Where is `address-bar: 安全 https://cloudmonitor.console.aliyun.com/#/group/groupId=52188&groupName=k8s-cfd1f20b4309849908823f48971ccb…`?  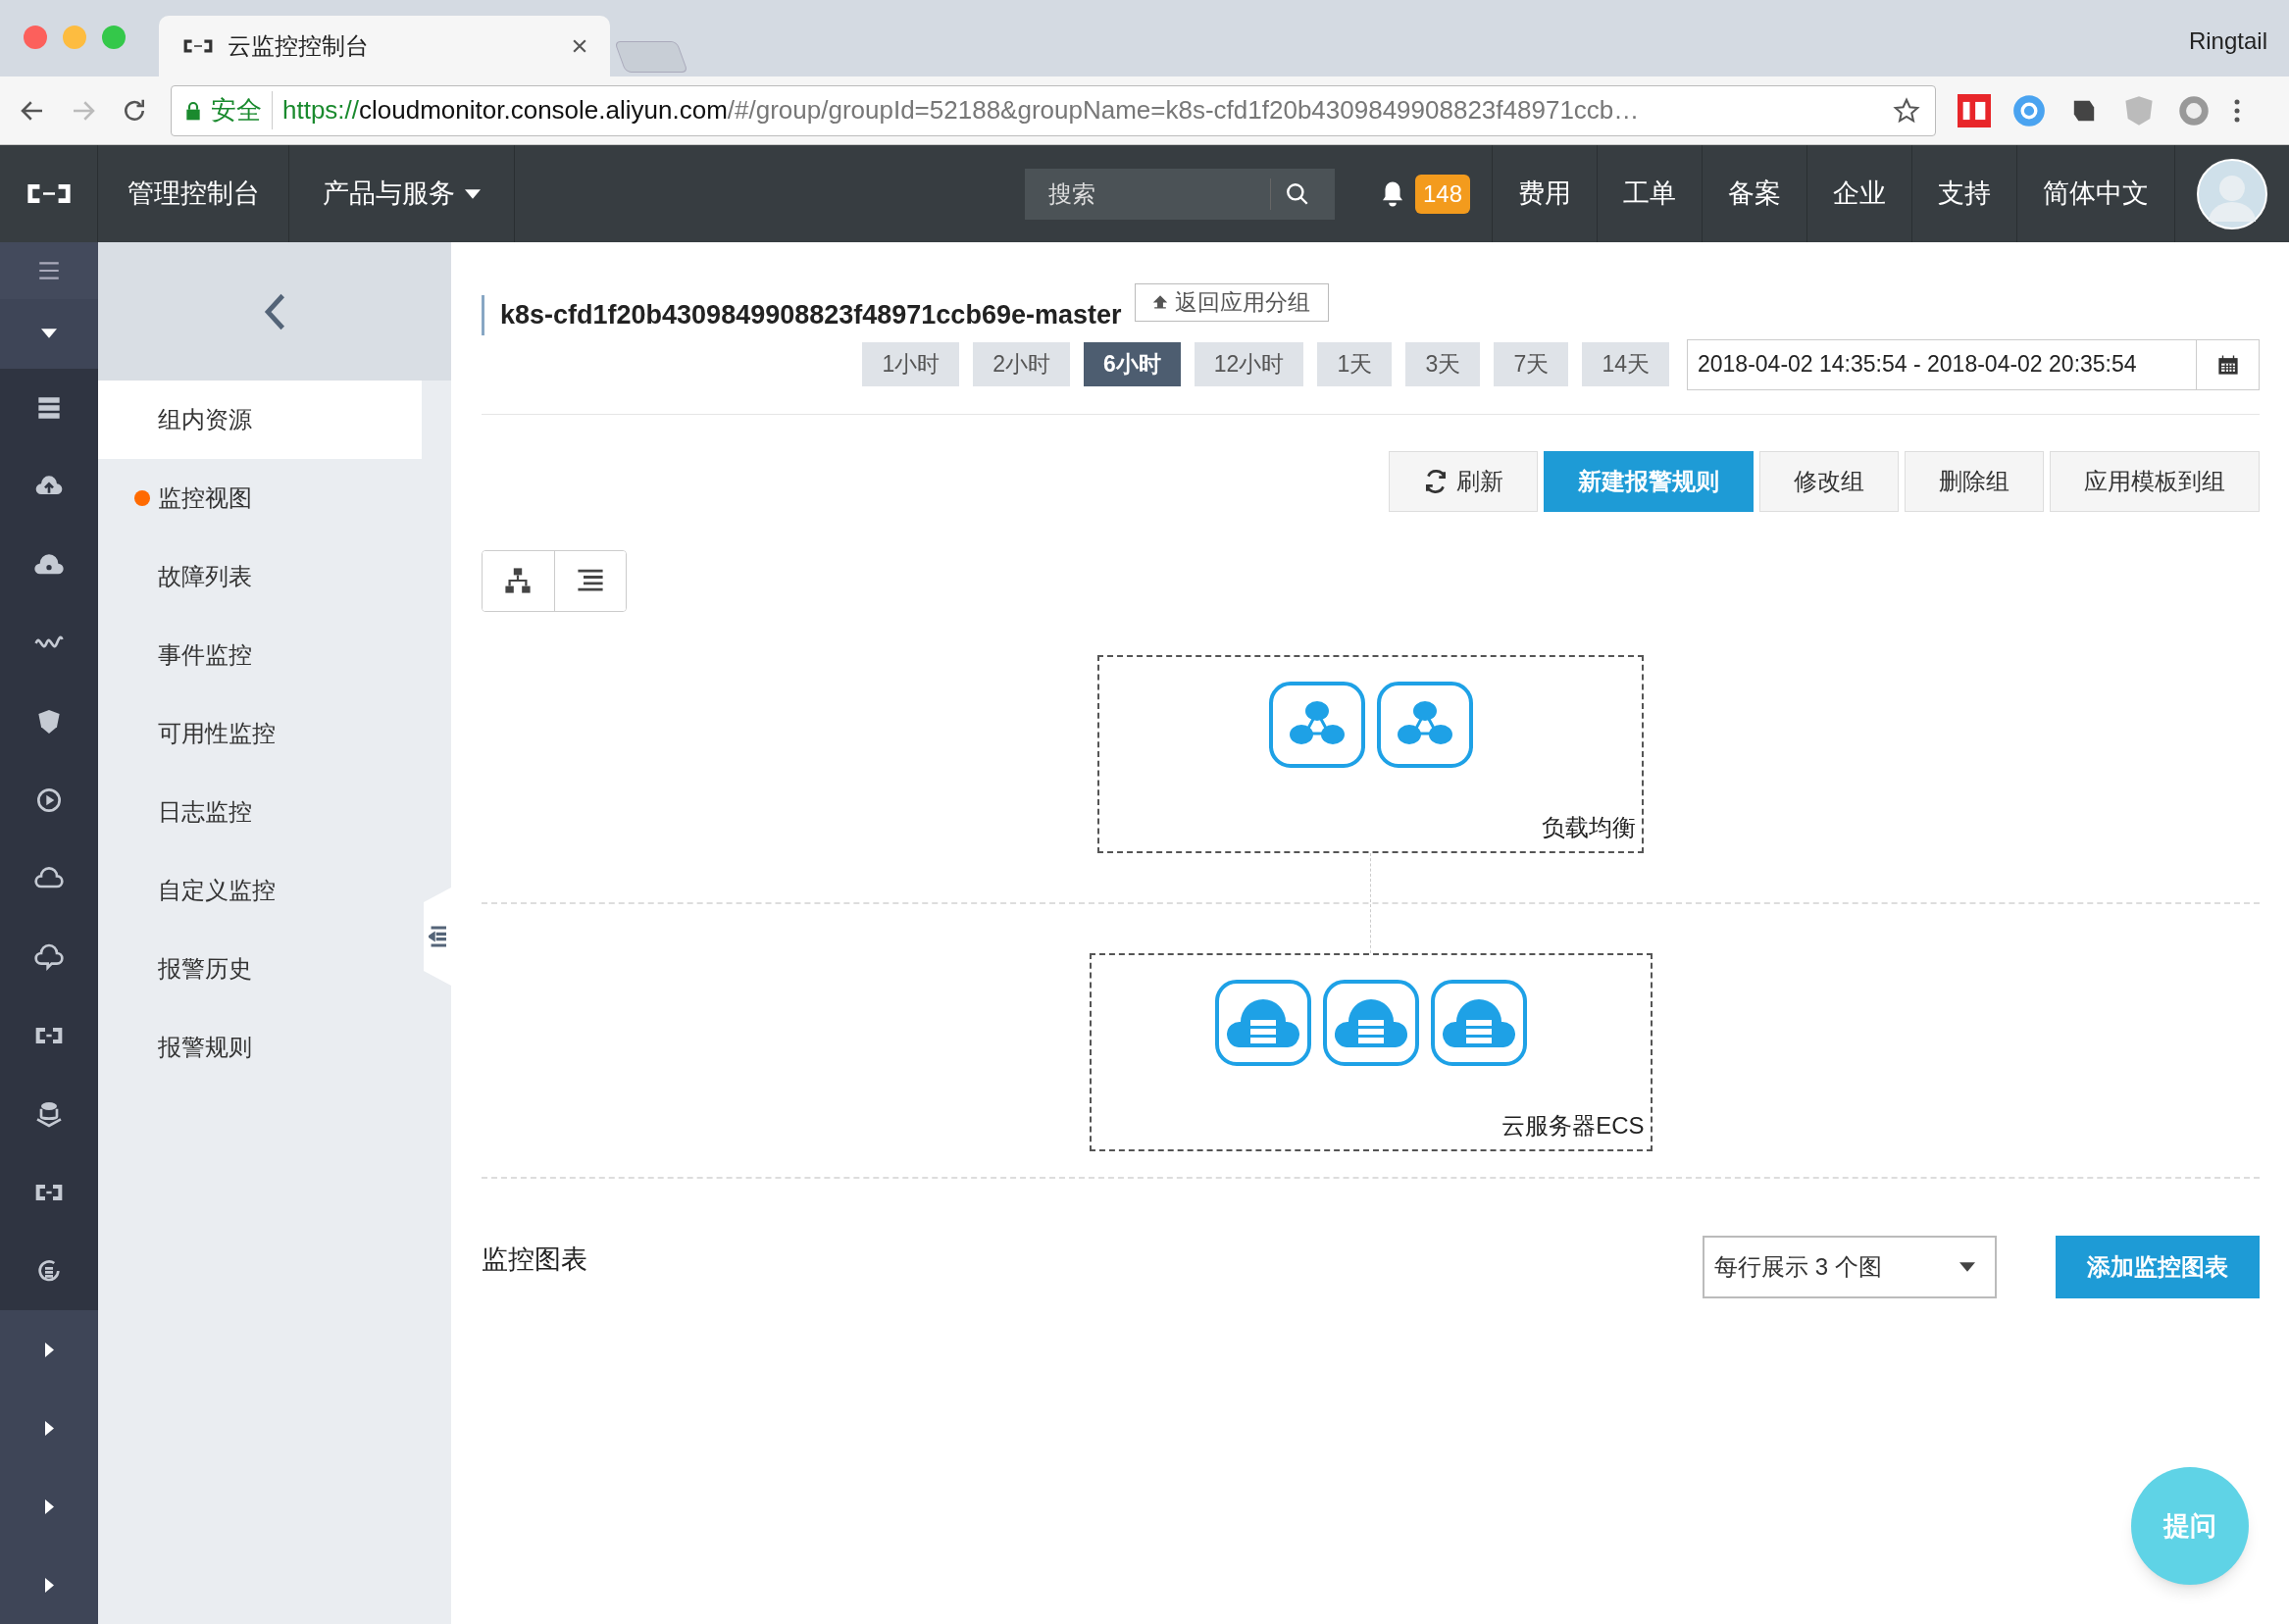 address-bar: 安全 https://cloudmonitor.console.aliyun.com/#/group/groupId=52188&groupName=k8s-cfd1f20b4309849908823f48971ccb… is located at coordinates (1053, 110).